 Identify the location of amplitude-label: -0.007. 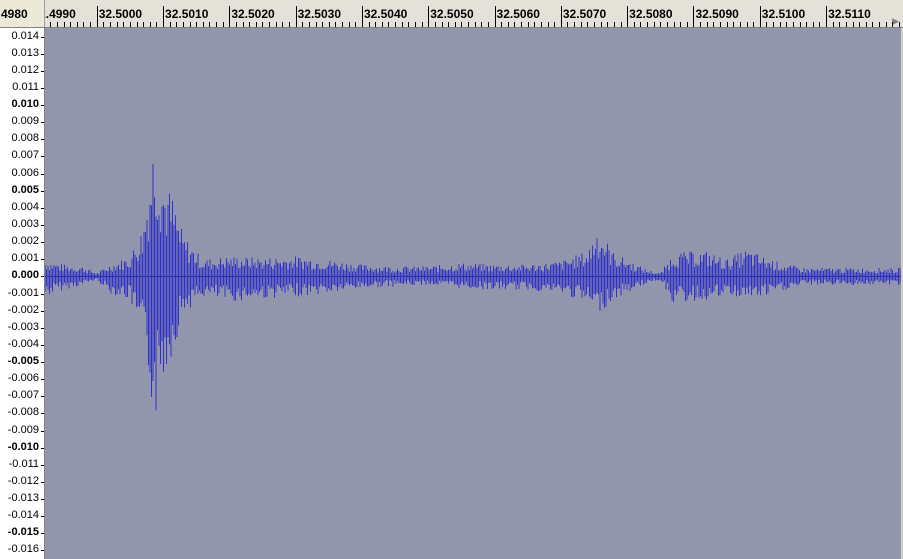
(23, 395).